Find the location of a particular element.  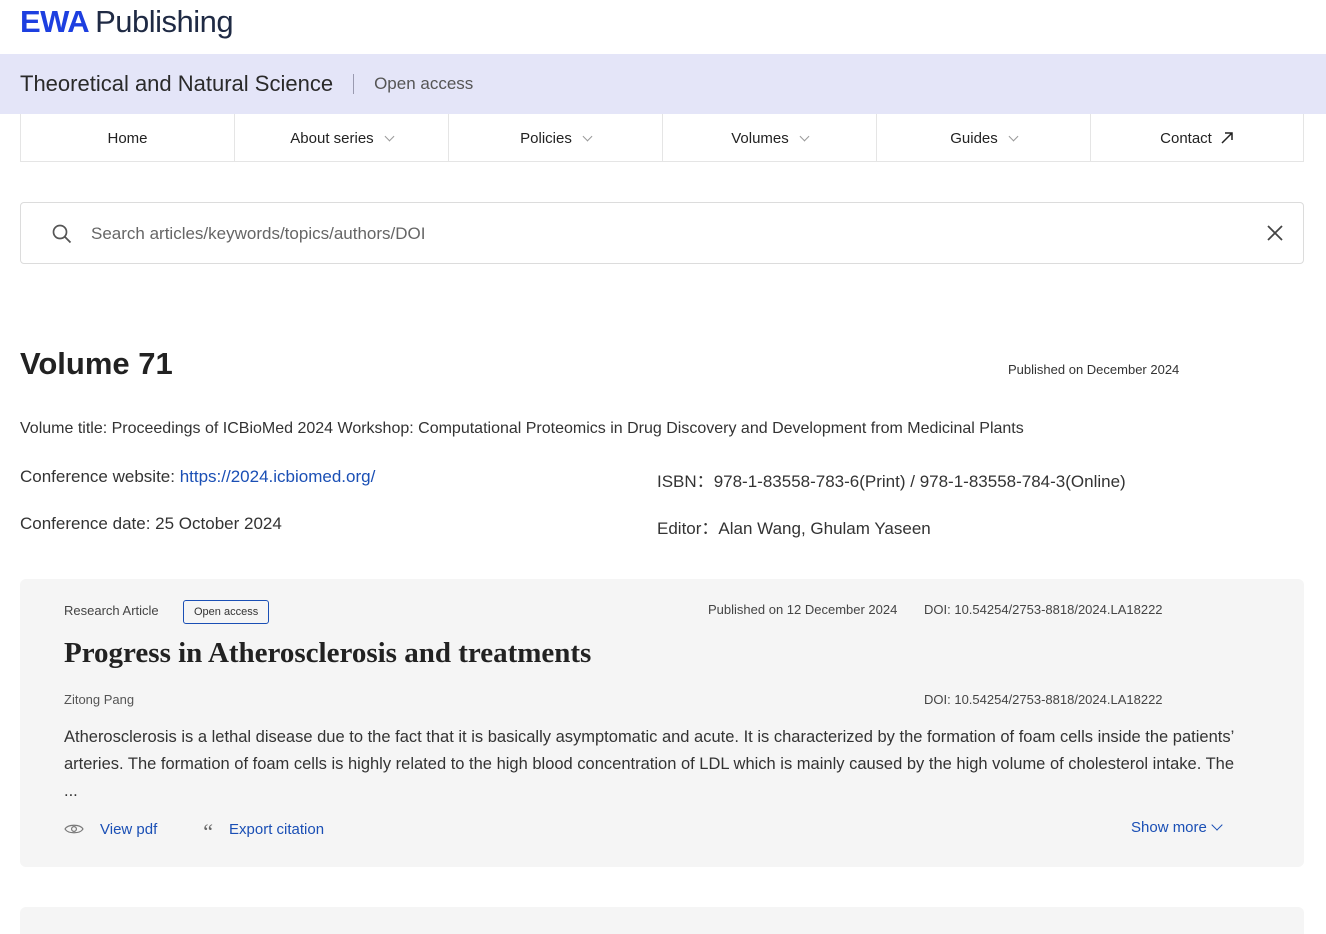

nav-item-policies: Policies is located at coordinates (555, 138).